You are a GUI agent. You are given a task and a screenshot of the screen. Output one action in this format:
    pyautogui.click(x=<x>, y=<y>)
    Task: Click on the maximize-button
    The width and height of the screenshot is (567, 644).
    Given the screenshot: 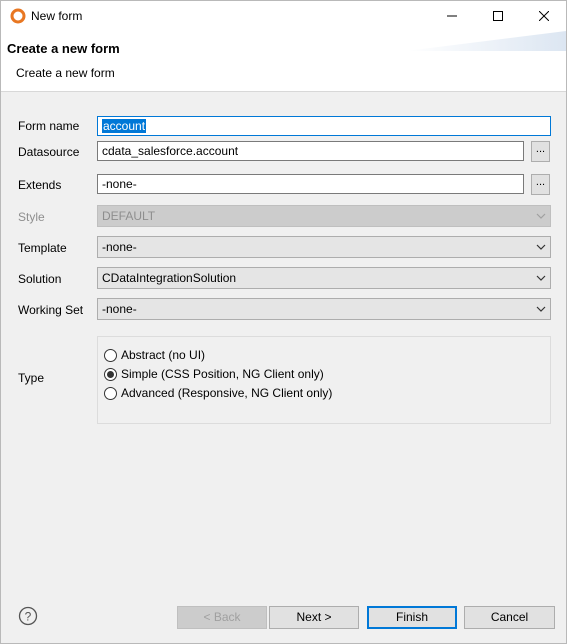 What is the action you would take?
    pyautogui.click(x=498, y=16)
    